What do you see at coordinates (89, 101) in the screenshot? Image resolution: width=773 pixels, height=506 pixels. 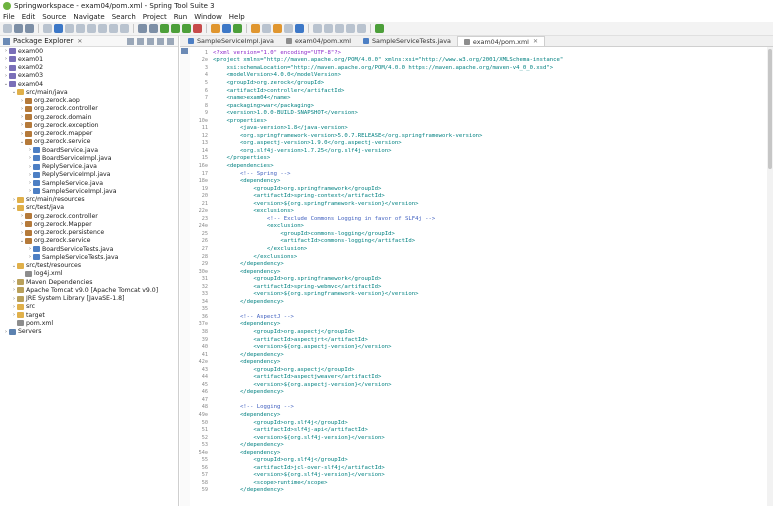 I see `tree-item: › org.zerock.aop` at bounding box center [89, 101].